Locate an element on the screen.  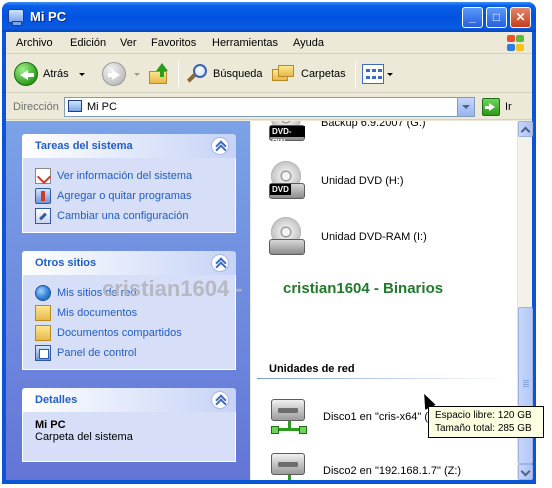
drive-item: DVD-RW Backup 6.9.2007 (G:) is located at coordinates (347, 134).